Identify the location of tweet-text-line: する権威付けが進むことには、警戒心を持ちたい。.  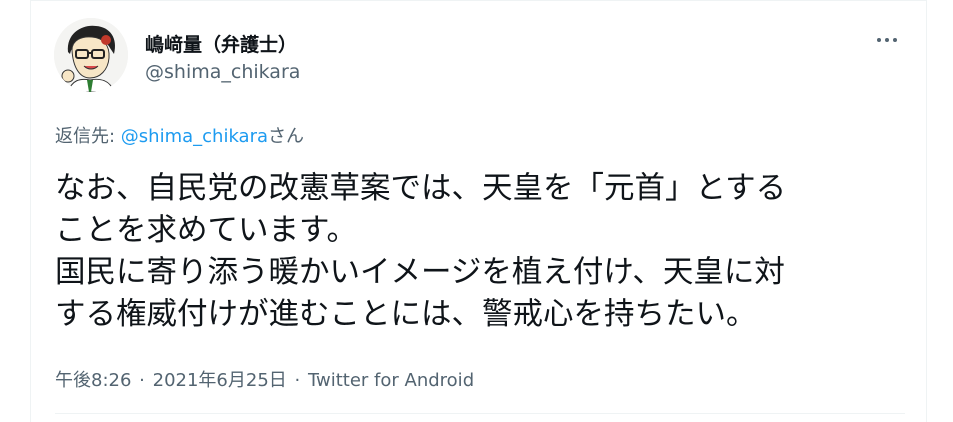
(406, 314).